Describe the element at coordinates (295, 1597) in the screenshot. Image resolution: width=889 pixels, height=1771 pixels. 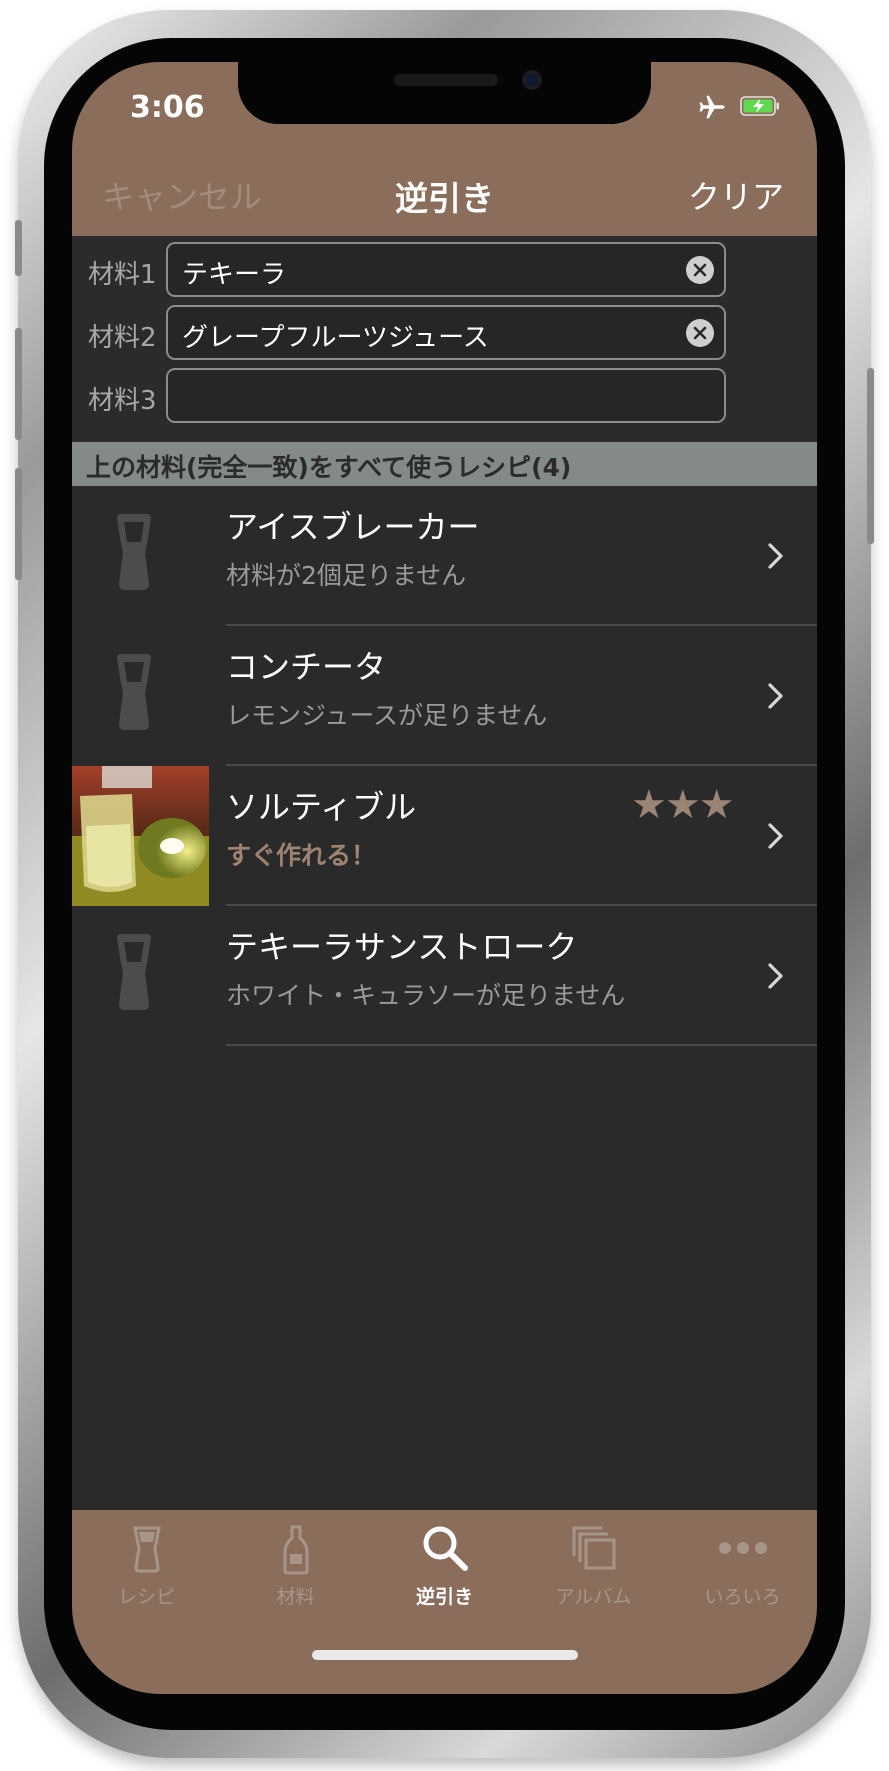
I see `tab-label: 材料` at that location.